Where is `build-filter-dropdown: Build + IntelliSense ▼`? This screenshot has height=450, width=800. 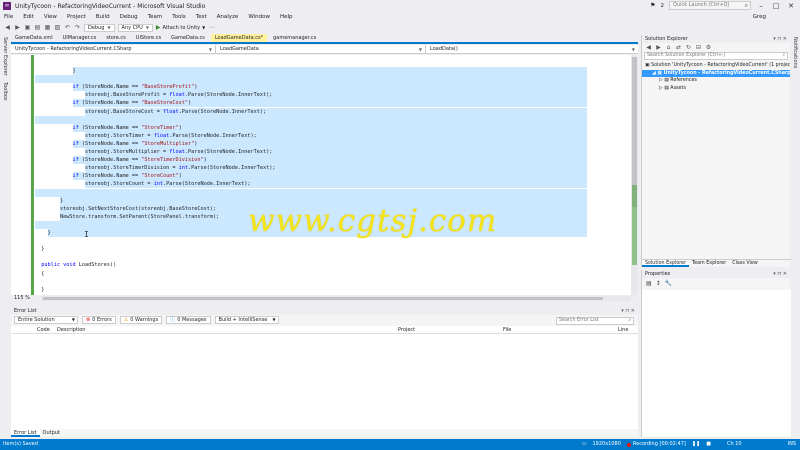
build-filter-dropdown: Build + IntelliSense ▼ is located at coordinates (246, 320).